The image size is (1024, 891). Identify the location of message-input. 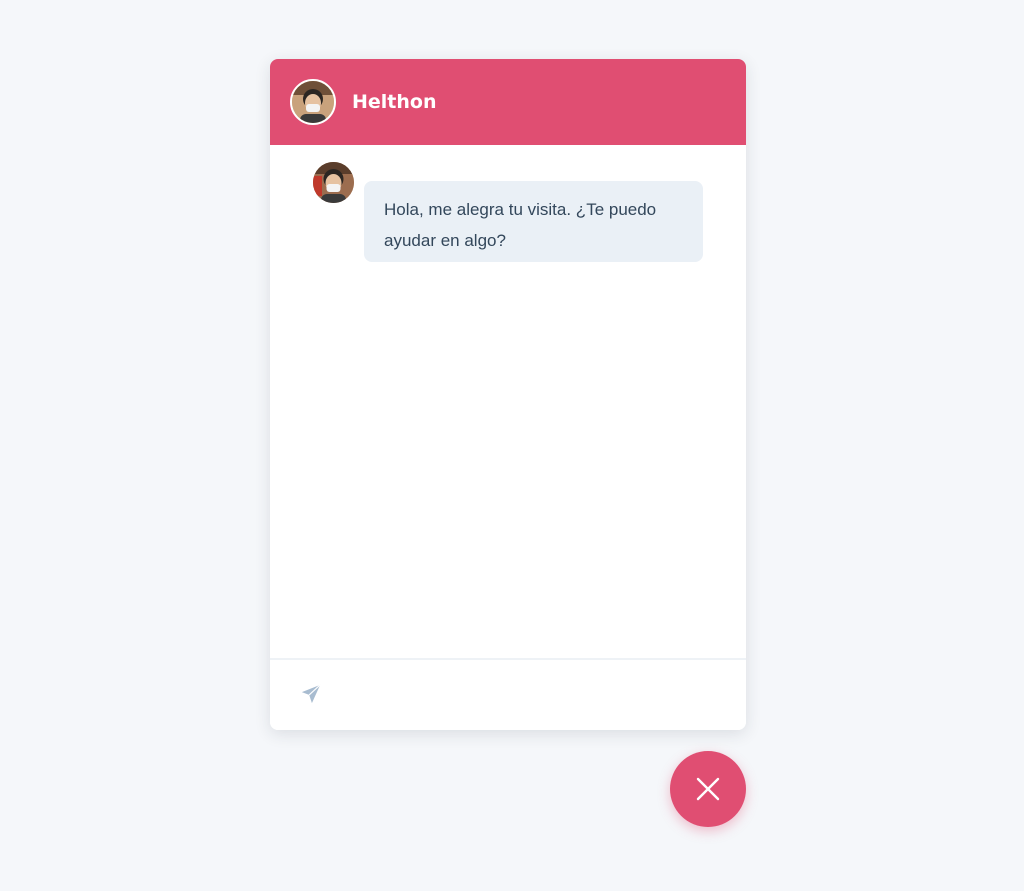
(535, 695).